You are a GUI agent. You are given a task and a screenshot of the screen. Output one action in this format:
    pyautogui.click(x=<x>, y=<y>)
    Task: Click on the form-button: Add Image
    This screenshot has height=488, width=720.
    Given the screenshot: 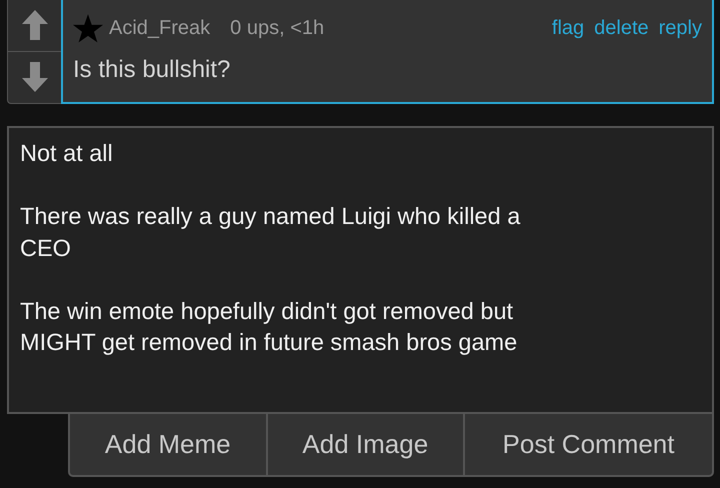 What is the action you would take?
    pyautogui.click(x=367, y=445)
    